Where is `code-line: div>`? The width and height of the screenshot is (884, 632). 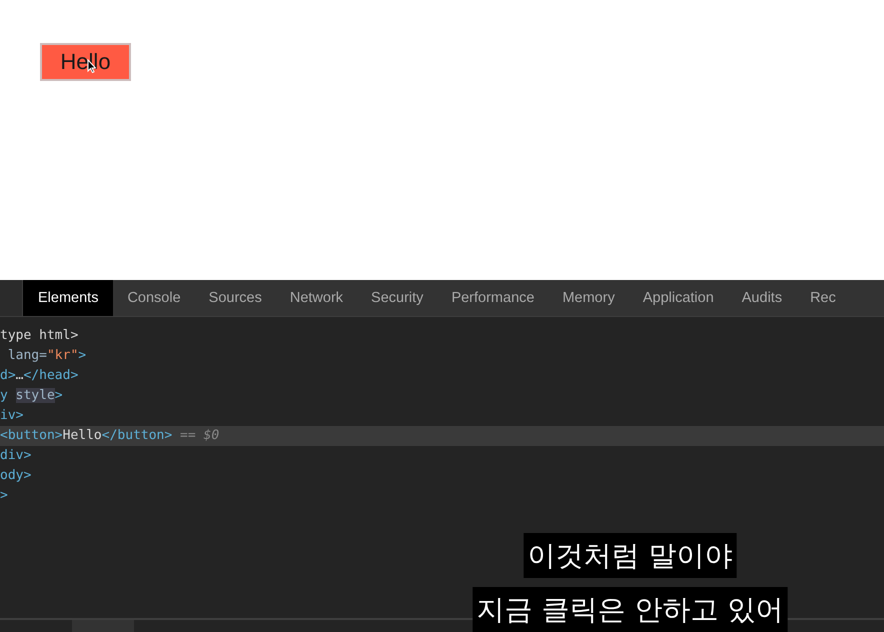
code-line: div> is located at coordinates (442, 456).